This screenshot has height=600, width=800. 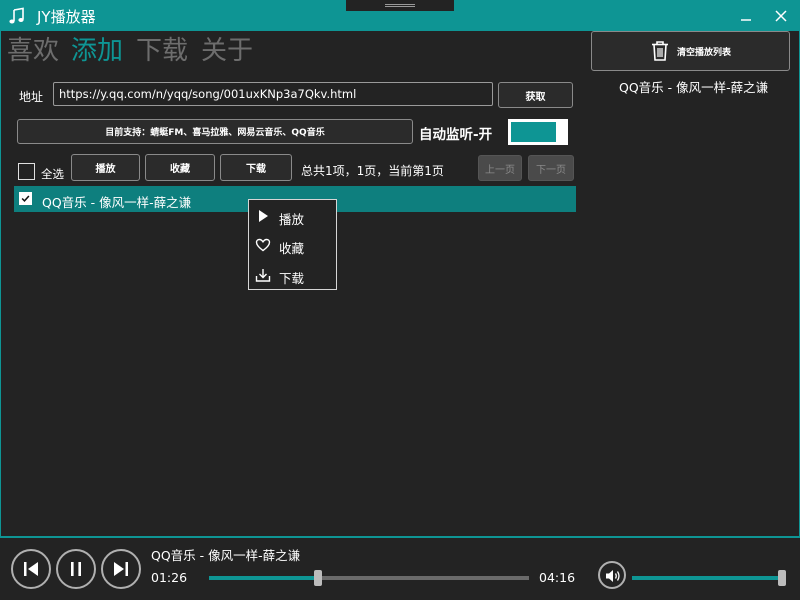 I want to click on volume-icon, so click(x=613, y=576).